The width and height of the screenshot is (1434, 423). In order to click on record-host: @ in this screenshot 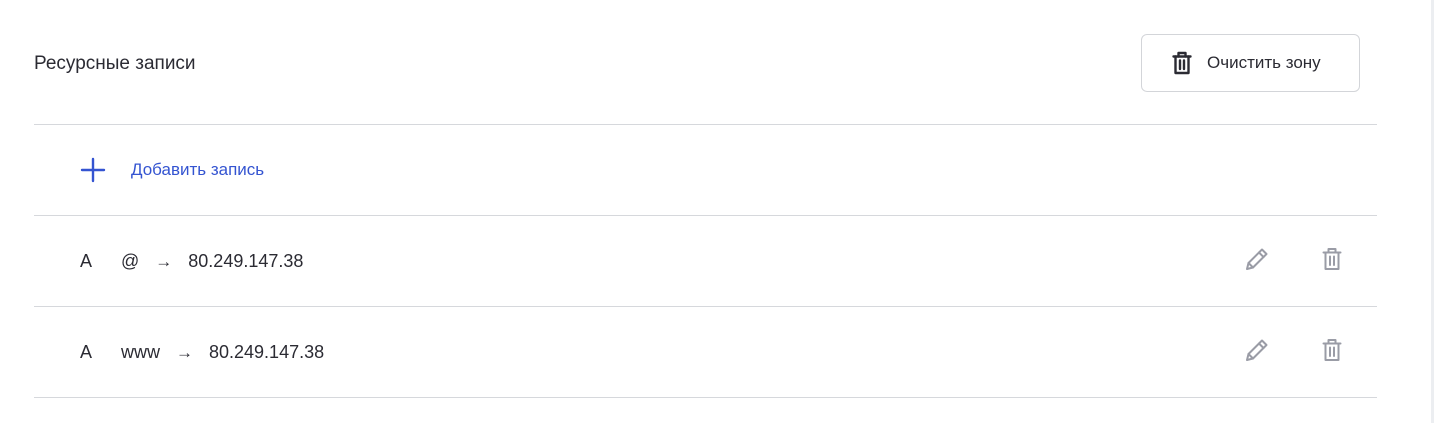, I will do `click(130, 261)`.